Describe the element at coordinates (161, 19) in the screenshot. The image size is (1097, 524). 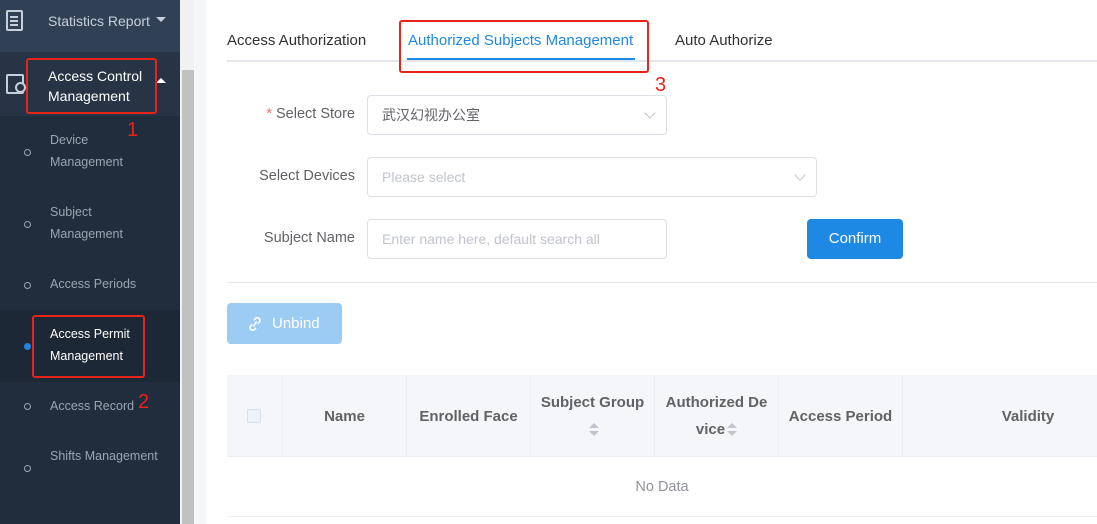
I see `caret-down-icon` at that location.